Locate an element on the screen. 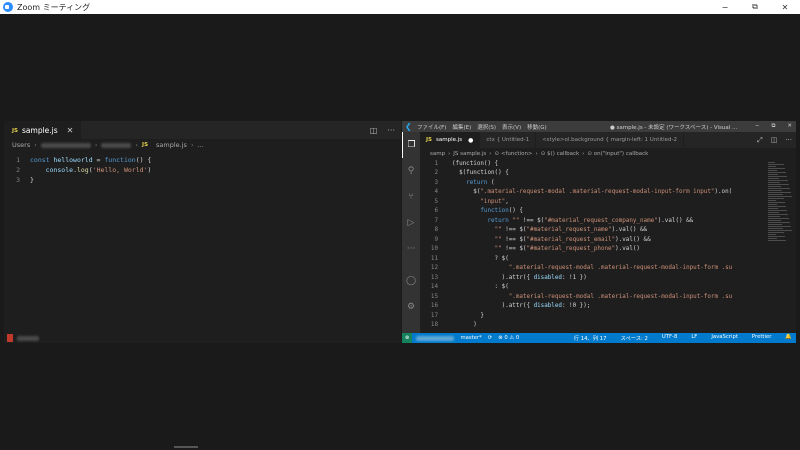  vscode-logo-icon: ❮ is located at coordinates (408, 126).